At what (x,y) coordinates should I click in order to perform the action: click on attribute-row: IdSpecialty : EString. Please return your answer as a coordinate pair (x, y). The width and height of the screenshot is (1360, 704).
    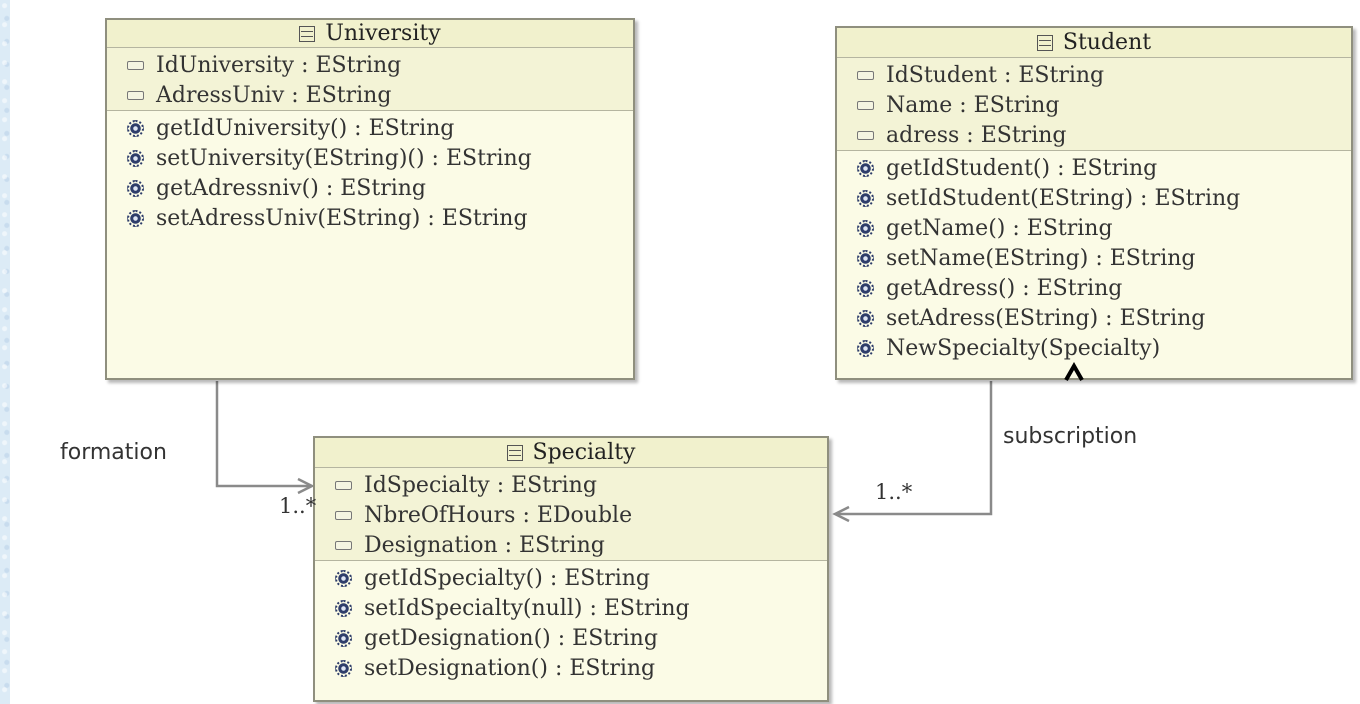
    Looking at the image, I should click on (571, 485).